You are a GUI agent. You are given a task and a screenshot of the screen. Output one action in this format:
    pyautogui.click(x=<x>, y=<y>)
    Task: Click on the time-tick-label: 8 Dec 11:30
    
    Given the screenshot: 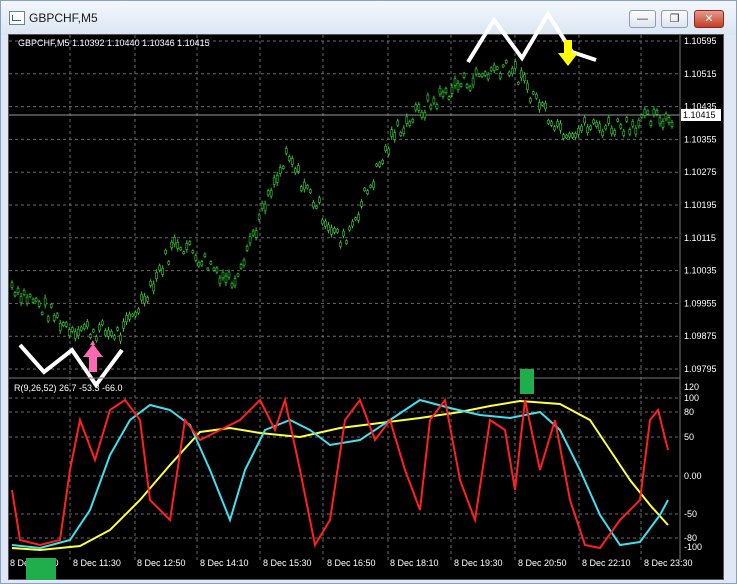 What is the action you would take?
    pyautogui.click(x=97, y=563)
    